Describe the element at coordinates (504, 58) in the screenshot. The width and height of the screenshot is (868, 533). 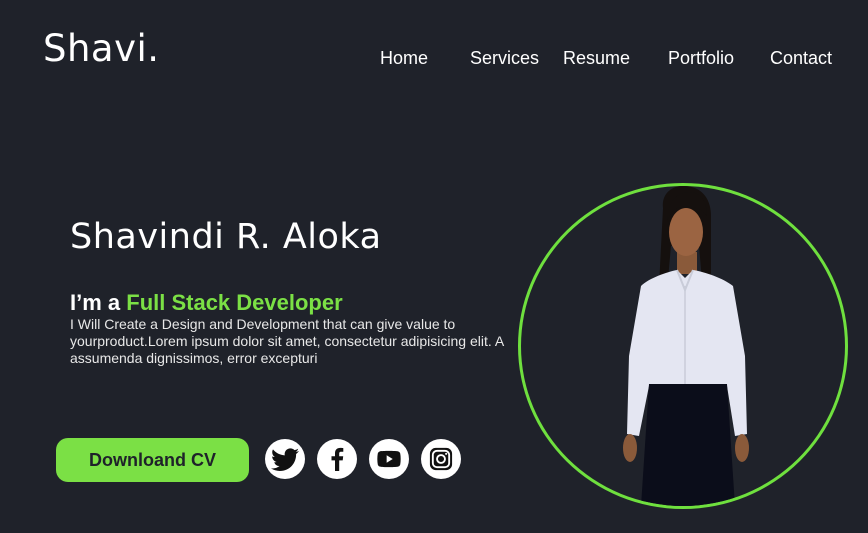
I see `nav-services-link: Services` at that location.